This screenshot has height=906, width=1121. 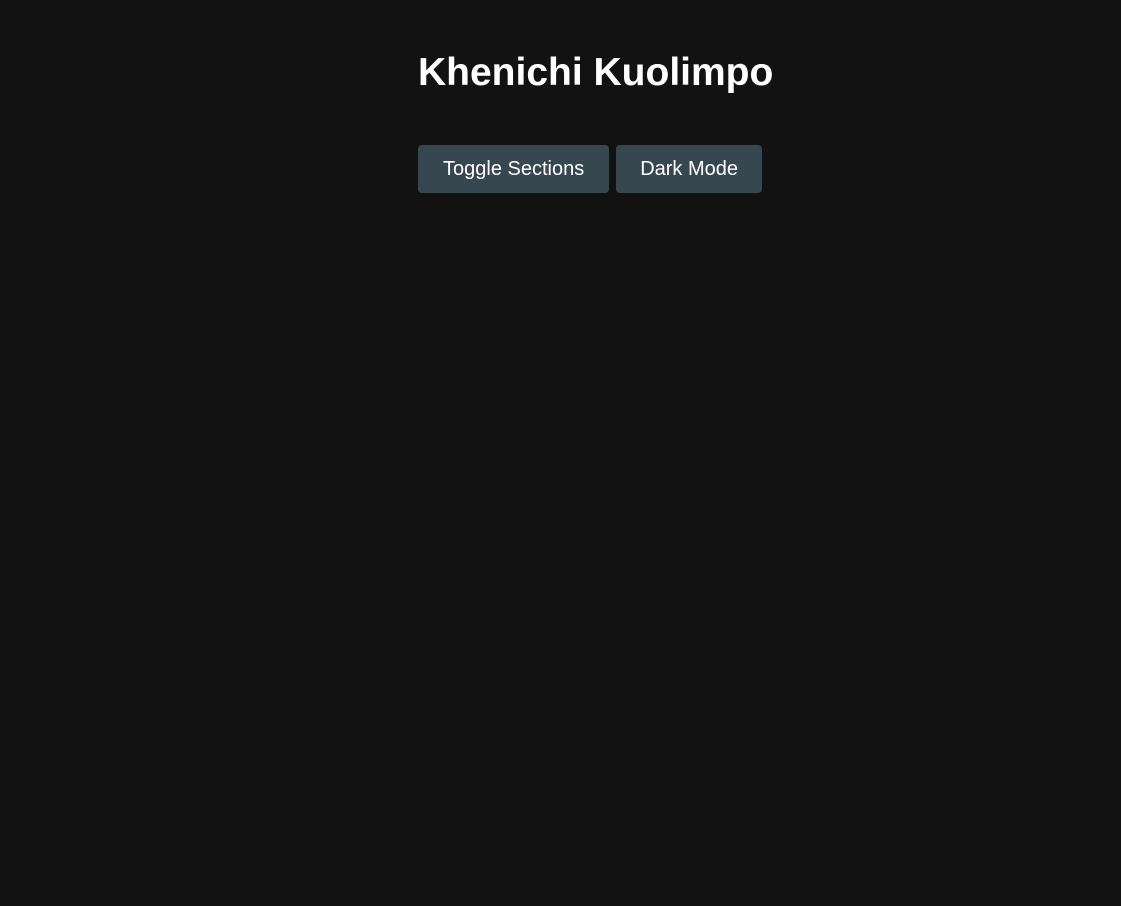 I want to click on avatar, so click(x=96, y=95).